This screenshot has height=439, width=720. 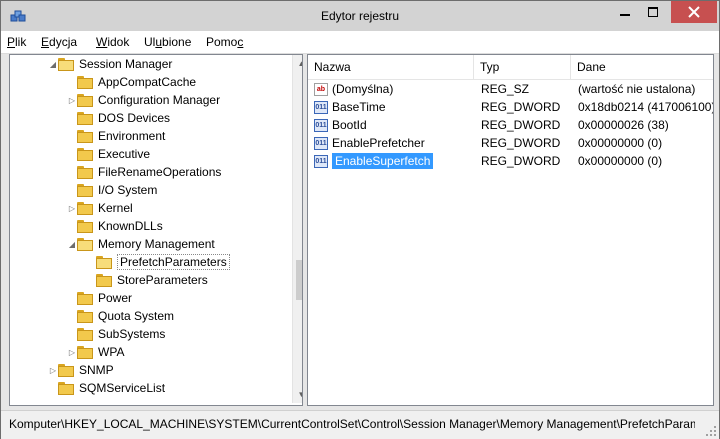 What do you see at coordinates (162, 280) in the screenshot?
I see `tree-item-label: StoreParameters` at bounding box center [162, 280].